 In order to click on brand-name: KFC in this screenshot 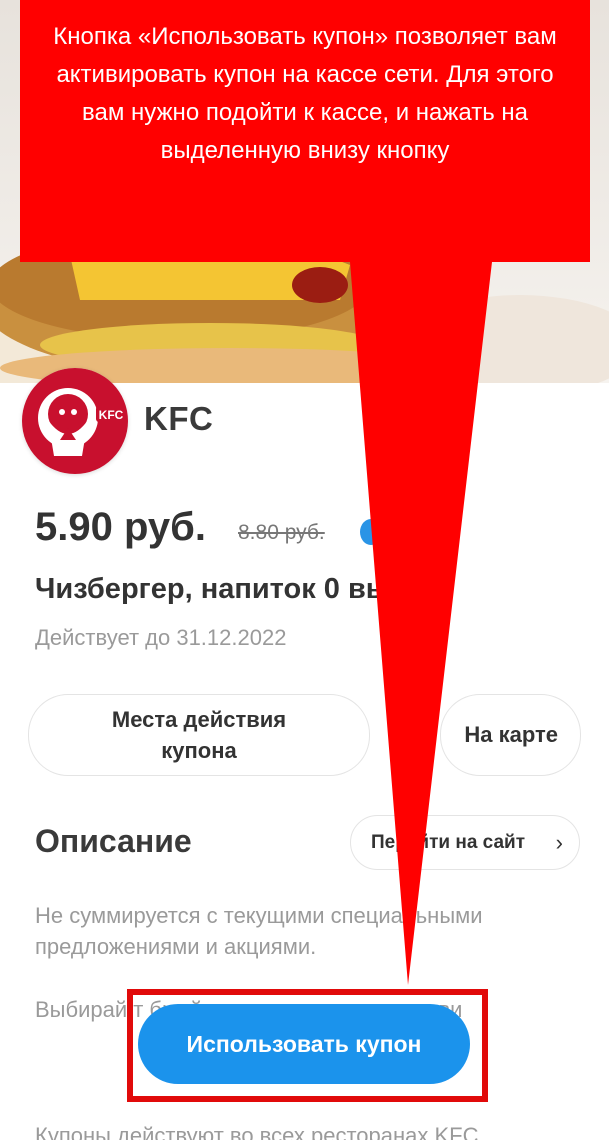, I will do `click(179, 418)`.